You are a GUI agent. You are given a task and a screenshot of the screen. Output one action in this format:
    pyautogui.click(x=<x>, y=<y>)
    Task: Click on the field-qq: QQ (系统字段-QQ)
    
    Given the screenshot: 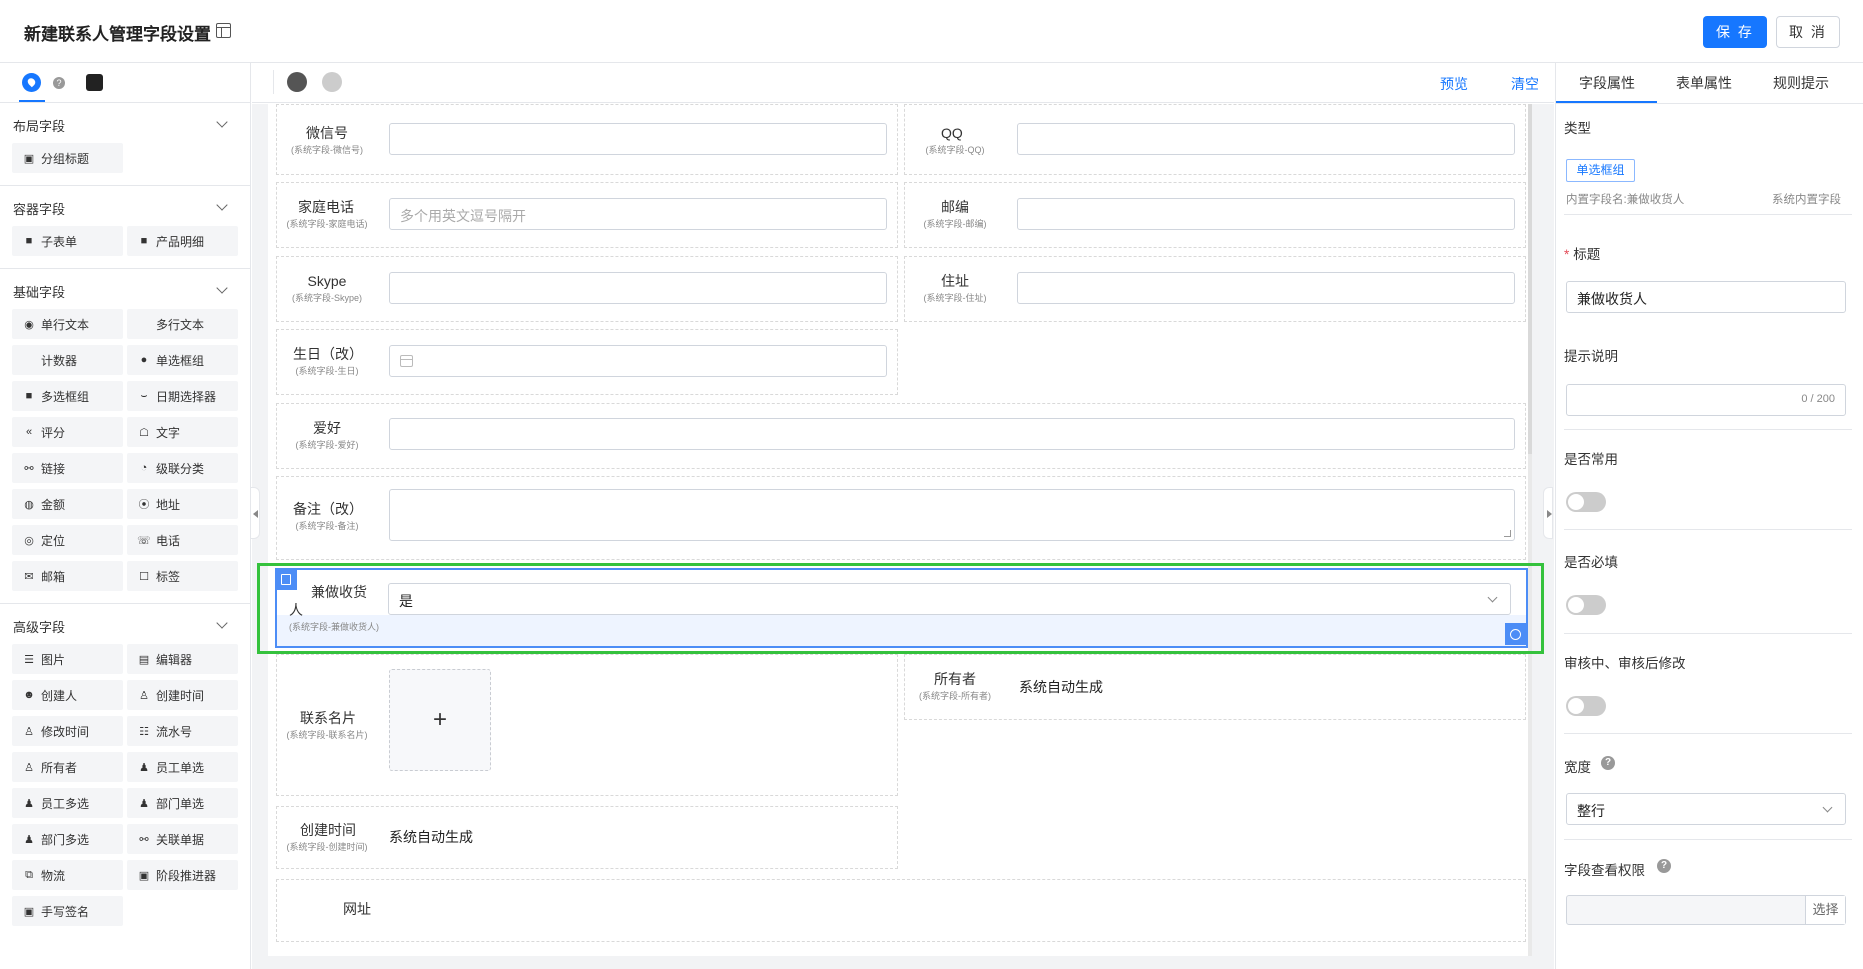 What is the action you would take?
    pyautogui.click(x=1215, y=139)
    